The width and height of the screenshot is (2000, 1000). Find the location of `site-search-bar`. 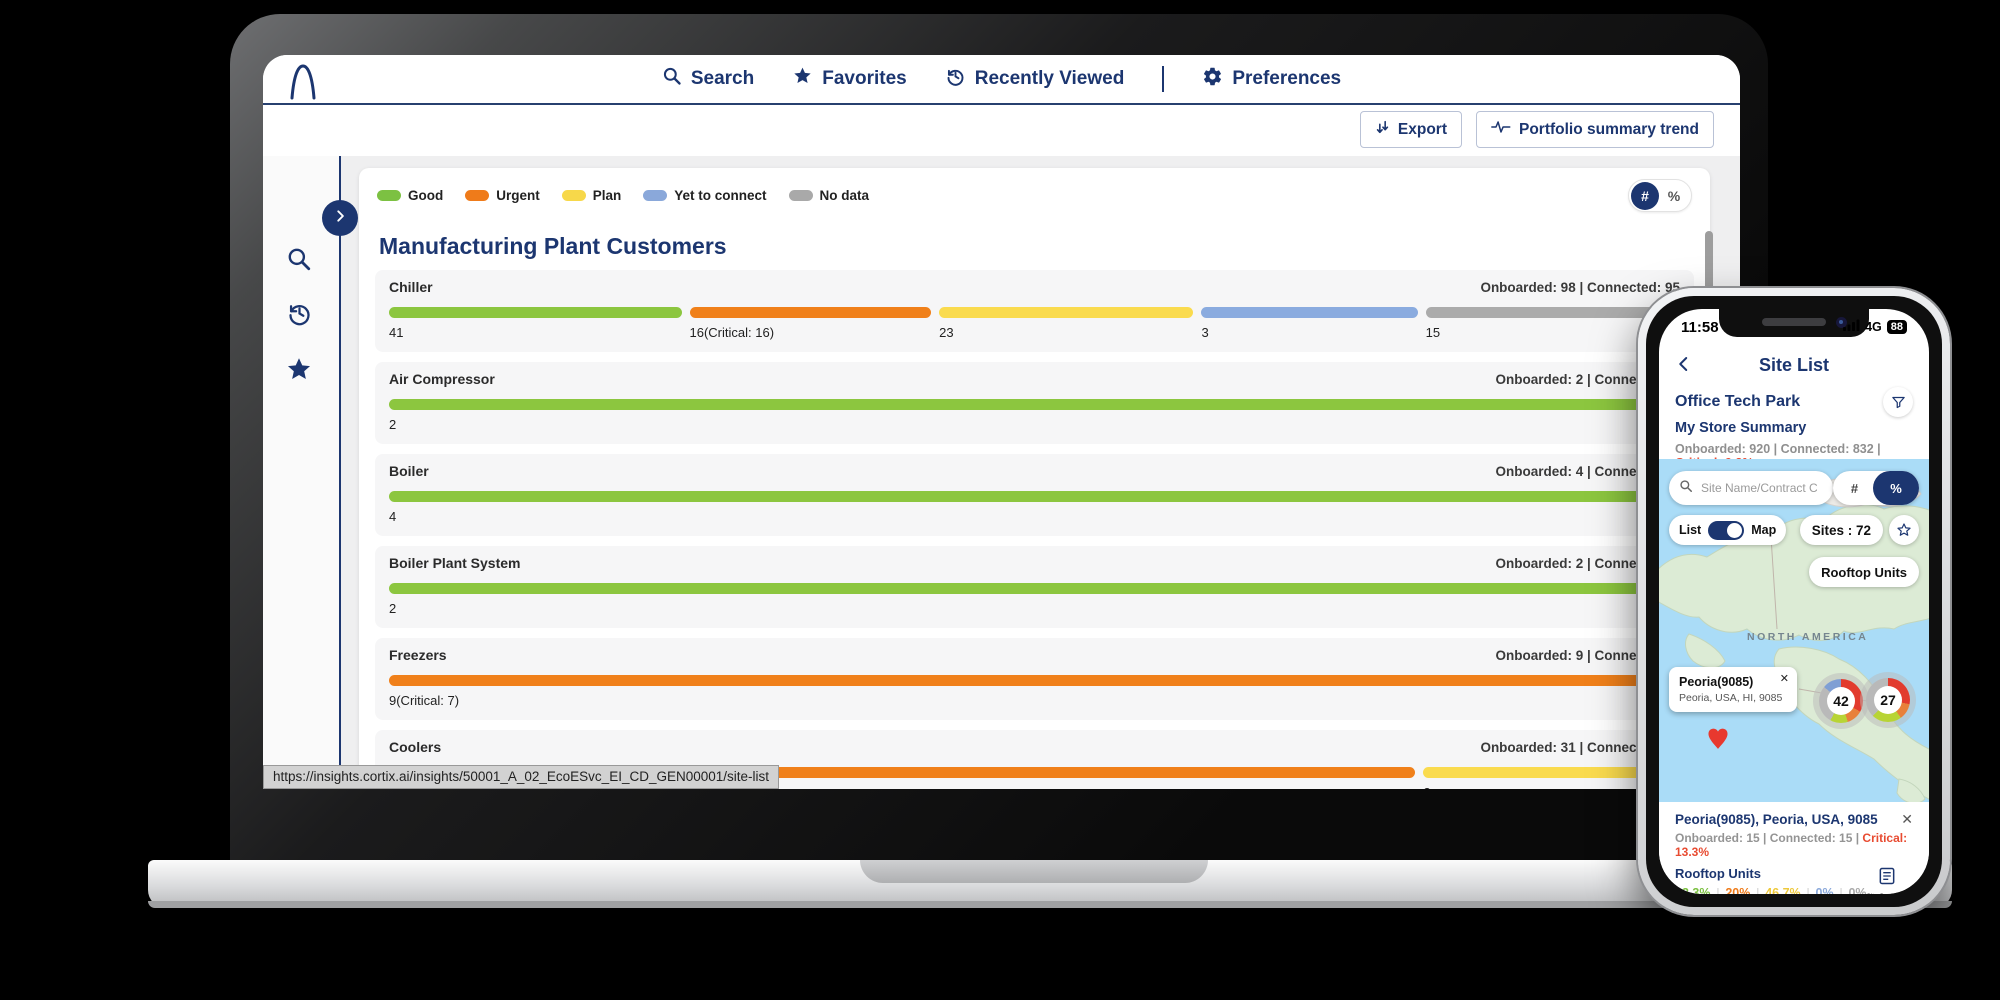

site-search-bar is located at coordinates (1751, 488).